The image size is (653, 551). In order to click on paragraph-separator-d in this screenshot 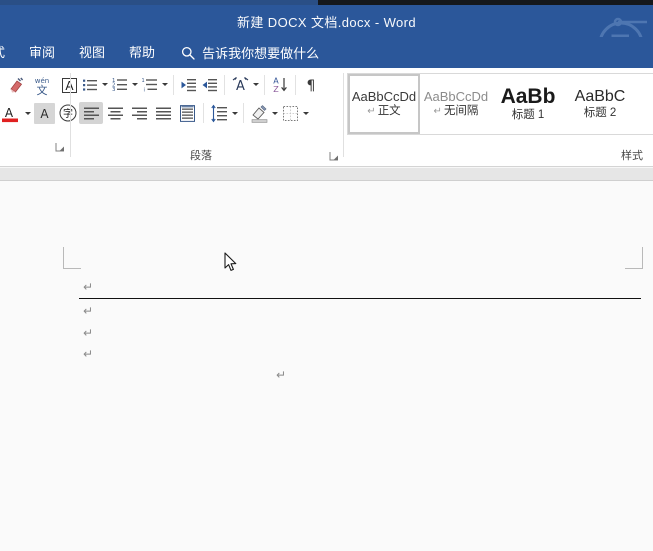, I will do `click(295, 84)`.